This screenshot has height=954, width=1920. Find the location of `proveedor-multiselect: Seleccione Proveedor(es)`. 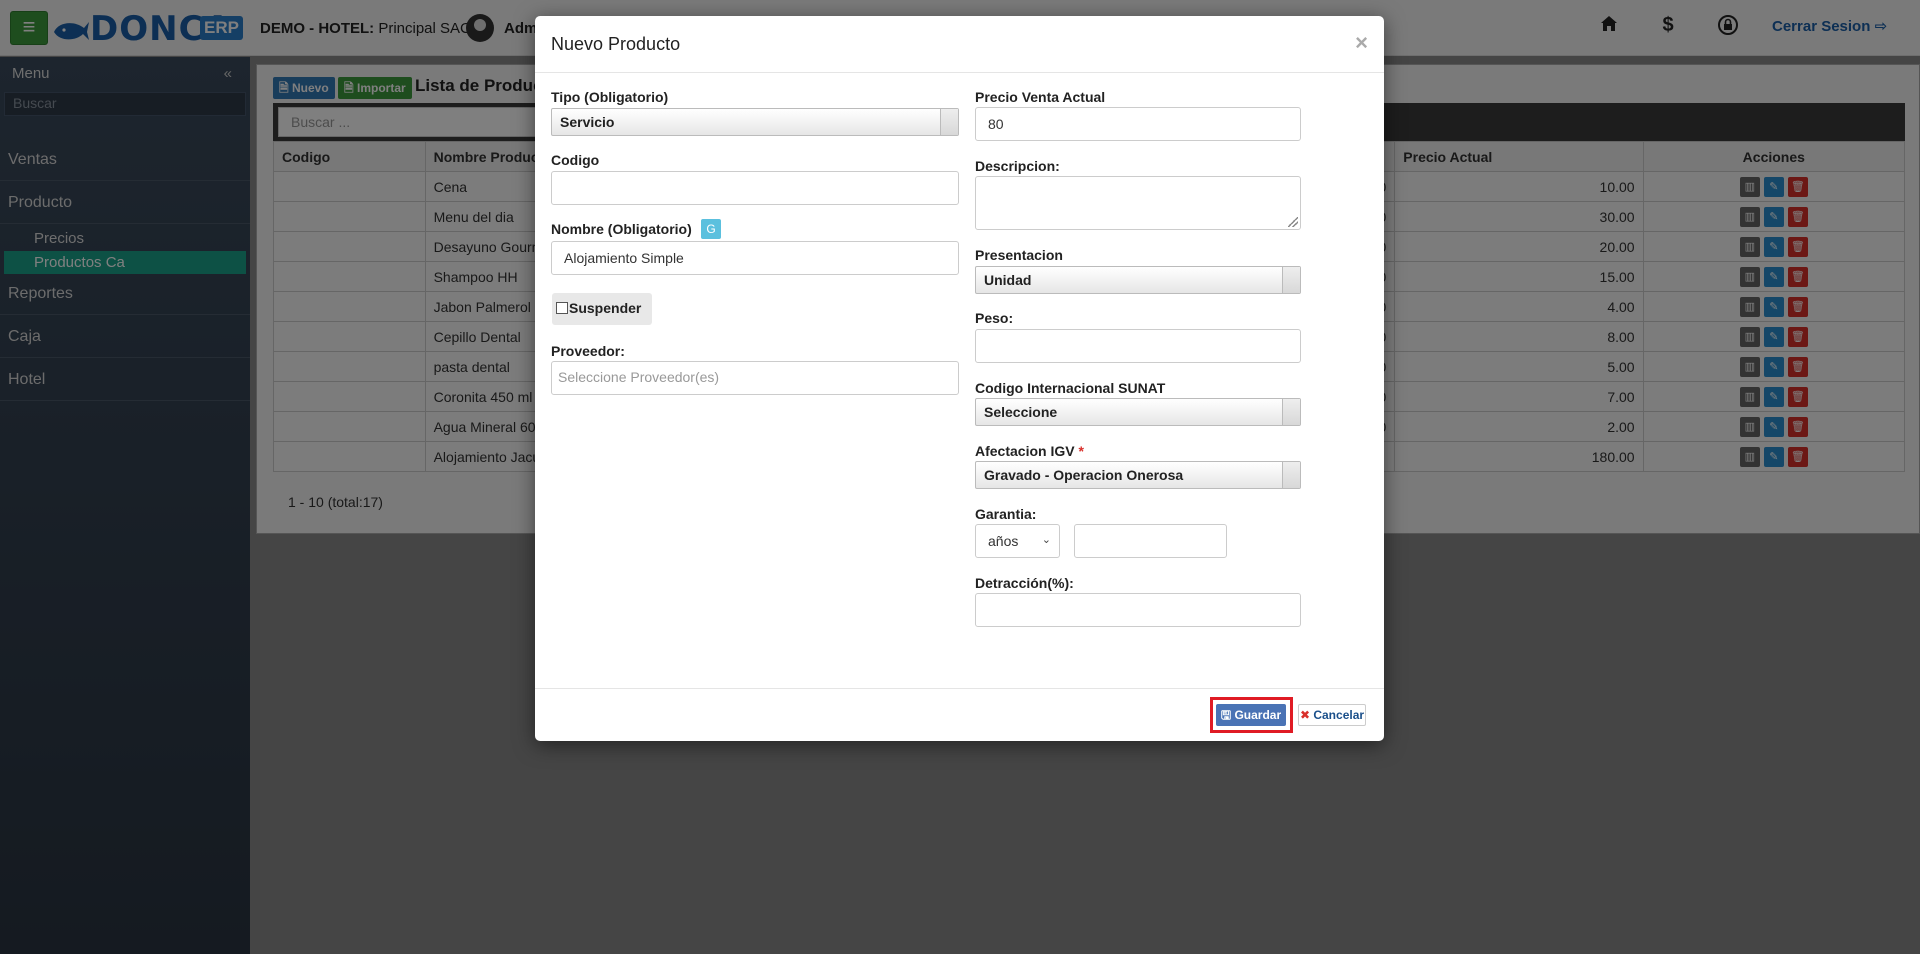

proveedor-multiselect: Seleccione Proveedor(es) is located at coordinates (755, 378).